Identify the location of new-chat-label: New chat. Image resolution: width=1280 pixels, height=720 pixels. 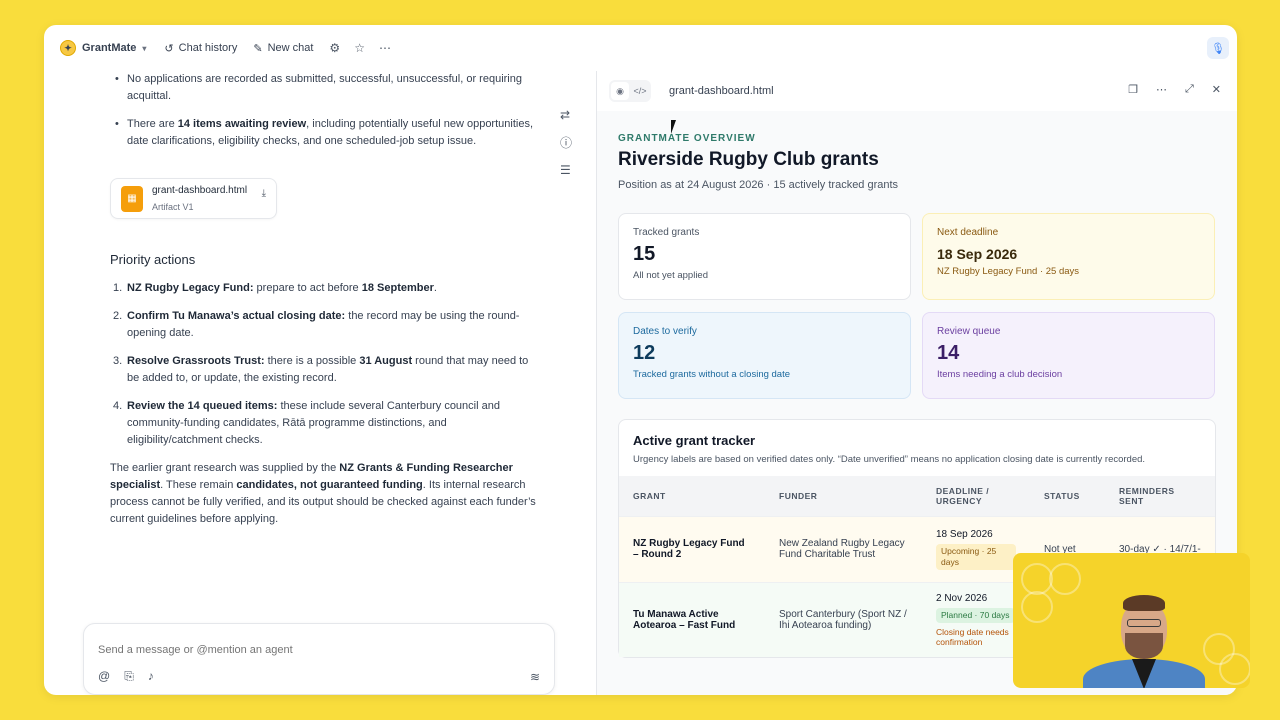
(290, 48).